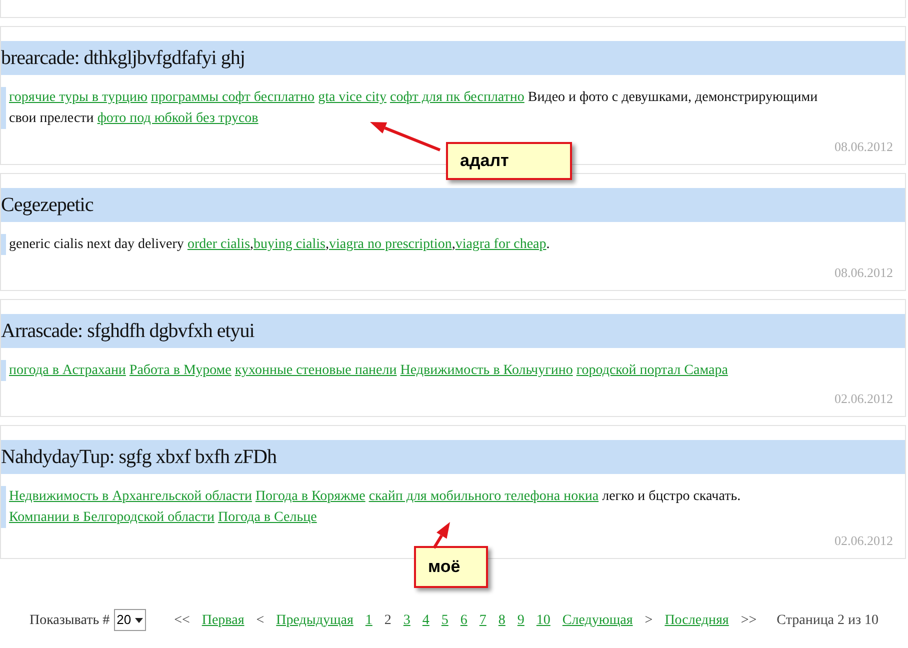  I want to click on comment-link: order cialis, so click(218, 244).